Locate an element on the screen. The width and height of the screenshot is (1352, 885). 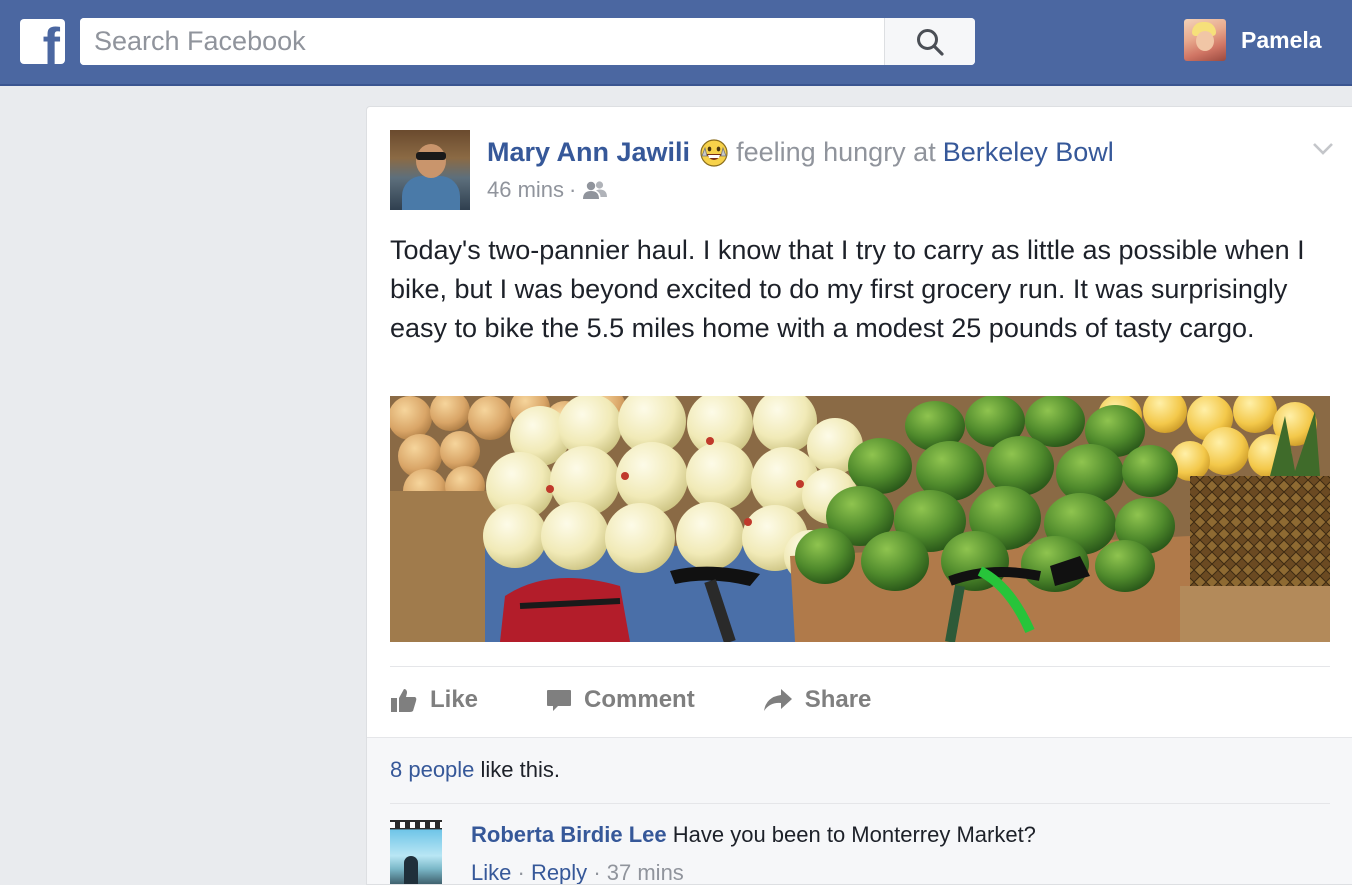
like-button: Like is located at coordinates (434, 700).